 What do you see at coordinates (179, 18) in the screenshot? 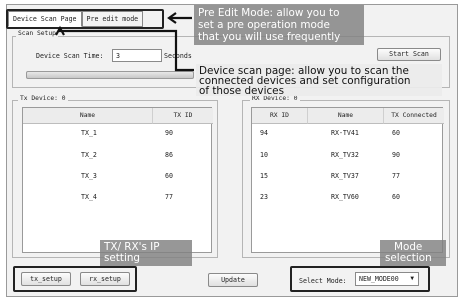
I see `pre-edit-arrow` at bounding box center [179, 18].